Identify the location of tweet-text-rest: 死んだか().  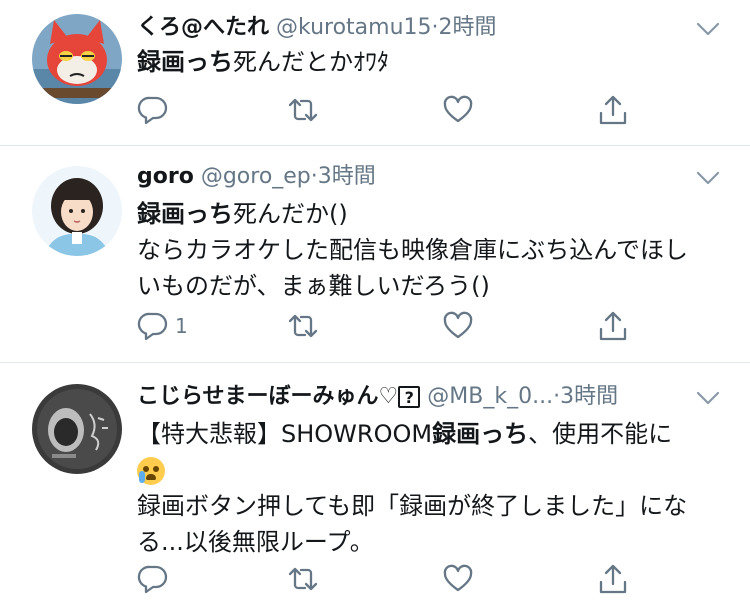
(290, 214).